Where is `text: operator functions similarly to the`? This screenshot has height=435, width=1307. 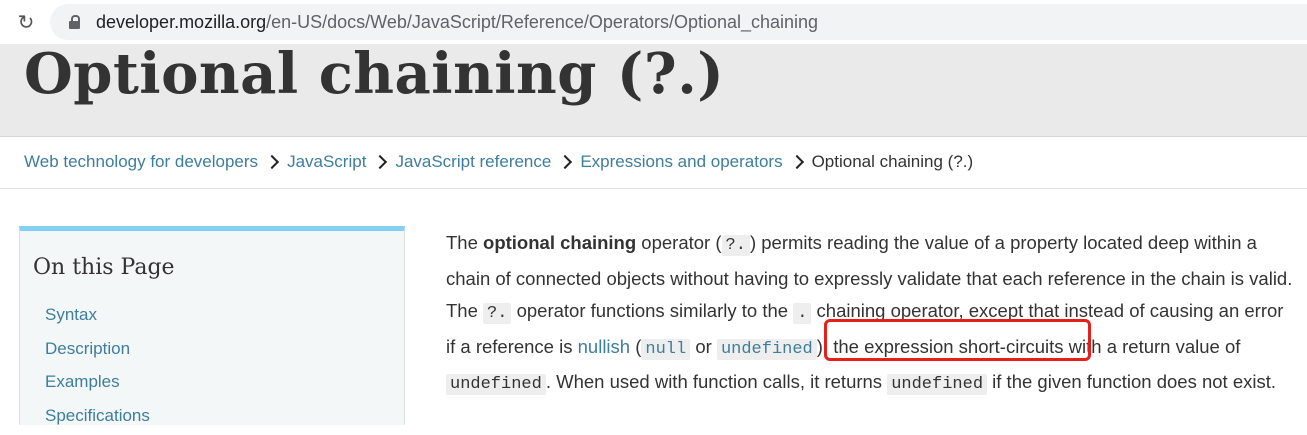 text: operator functions similarly to the is located at coordinates (652, 310).